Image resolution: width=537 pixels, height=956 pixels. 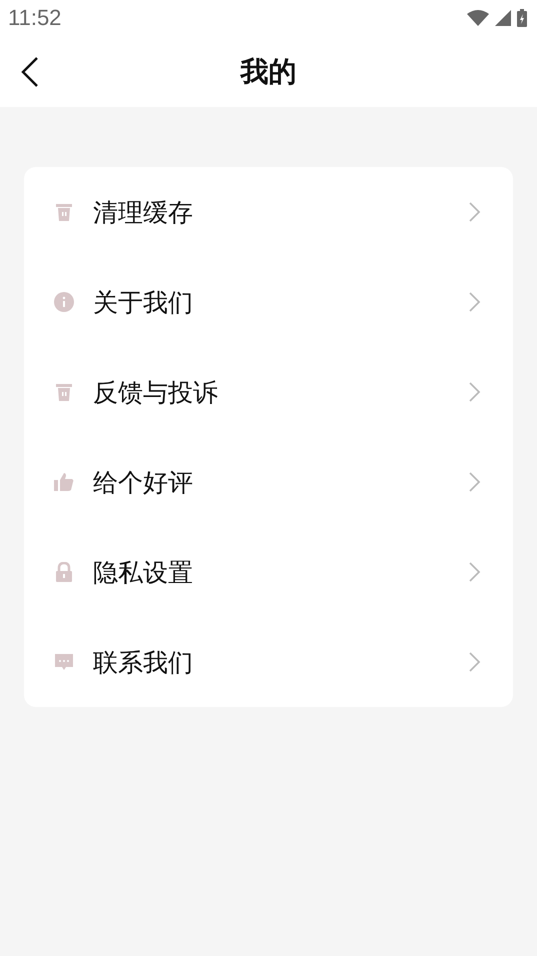 I want to click on menu-label: 清理缓存, so click(x=143, y=212).